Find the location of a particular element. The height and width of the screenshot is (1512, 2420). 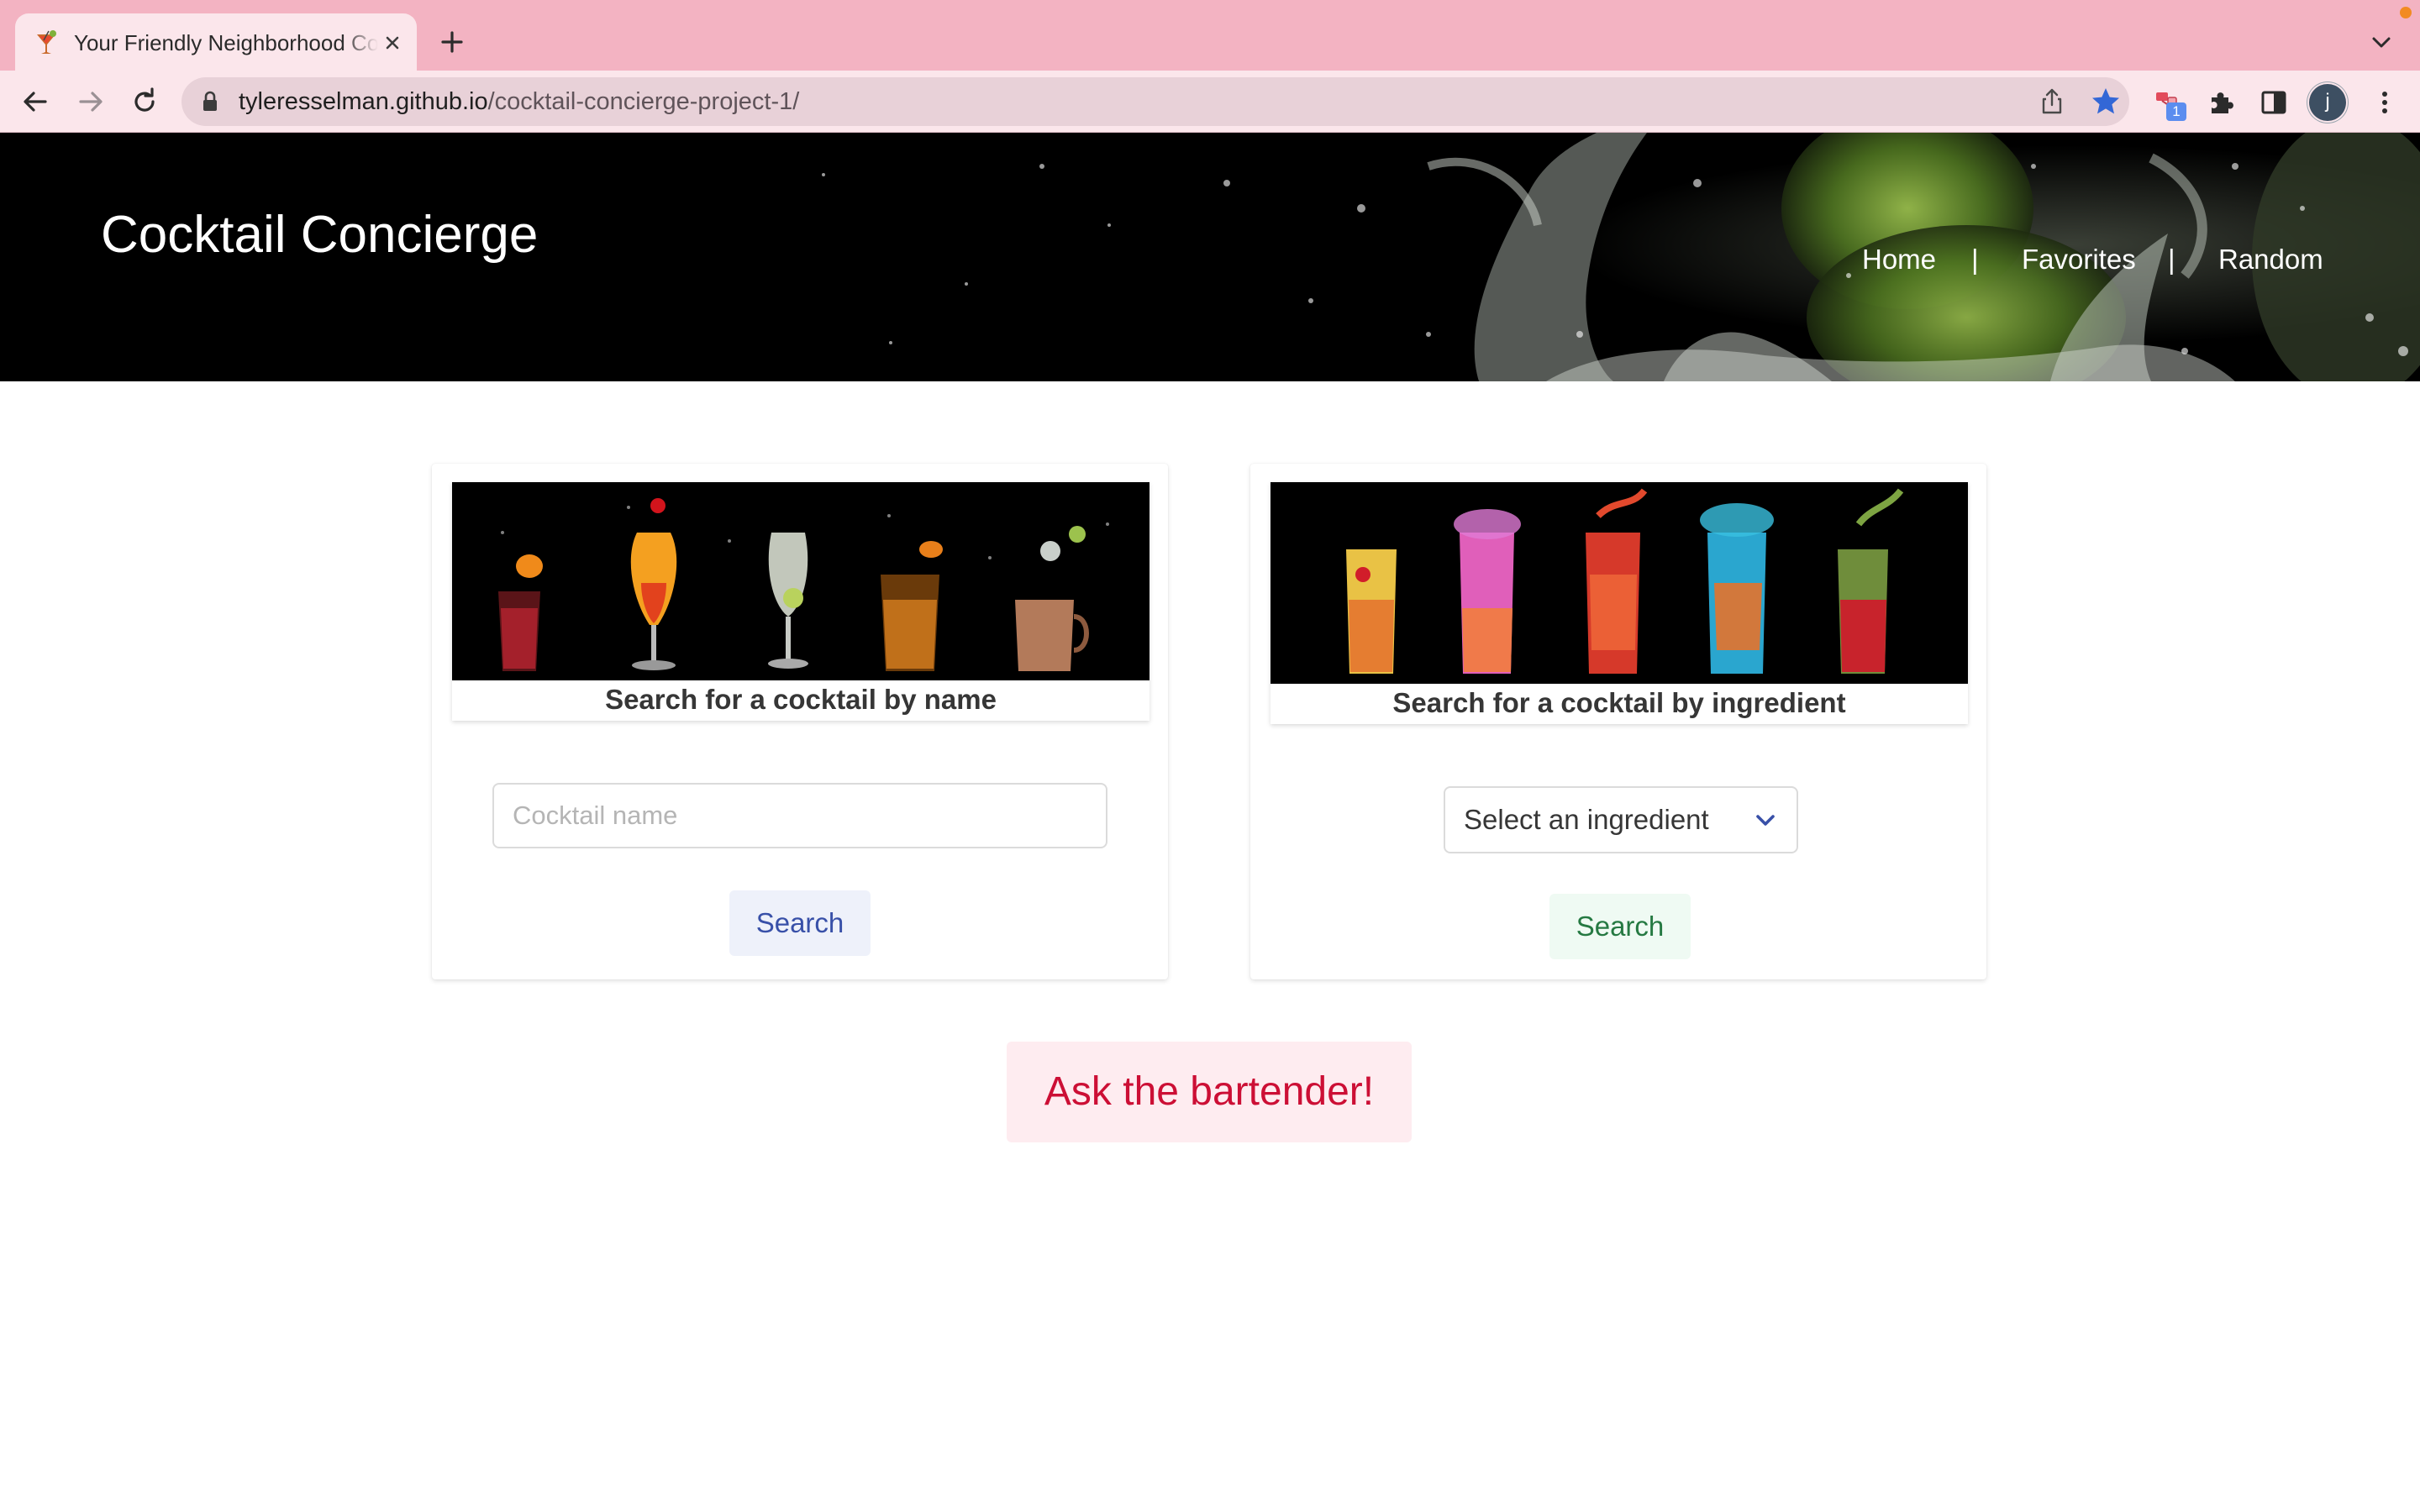

nav-home-link: Home is located at coordinates (1899, 260).